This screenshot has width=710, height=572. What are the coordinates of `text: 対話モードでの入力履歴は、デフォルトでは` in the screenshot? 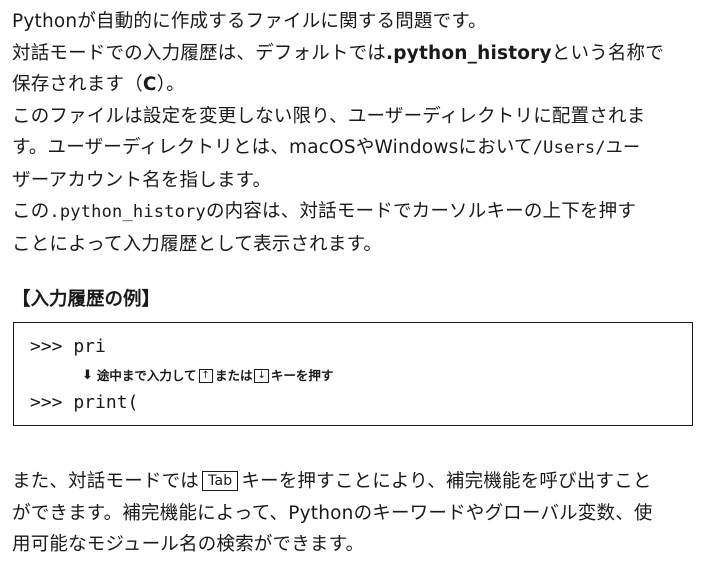 It's located at (199, 53).